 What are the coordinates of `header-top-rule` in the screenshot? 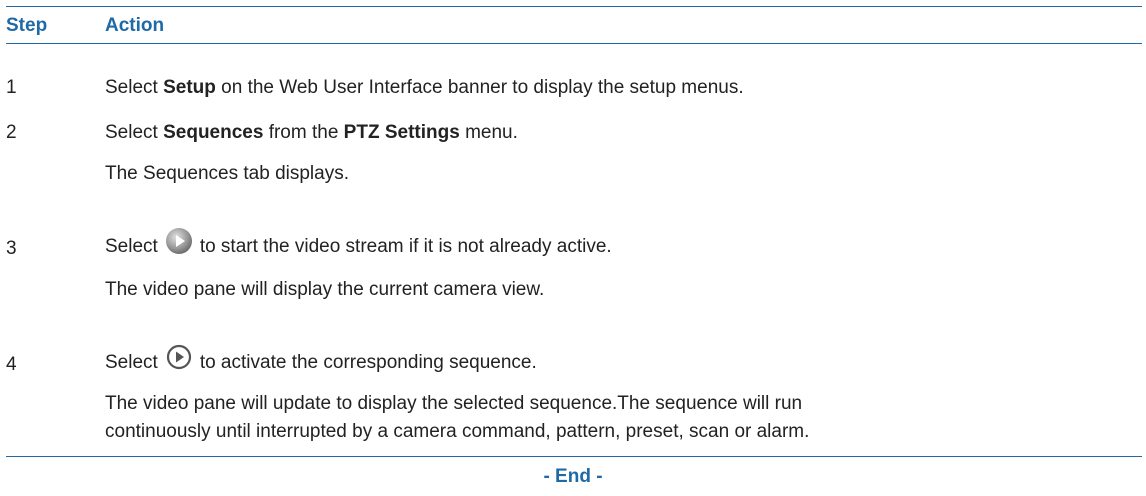 It's located at (574, 6).